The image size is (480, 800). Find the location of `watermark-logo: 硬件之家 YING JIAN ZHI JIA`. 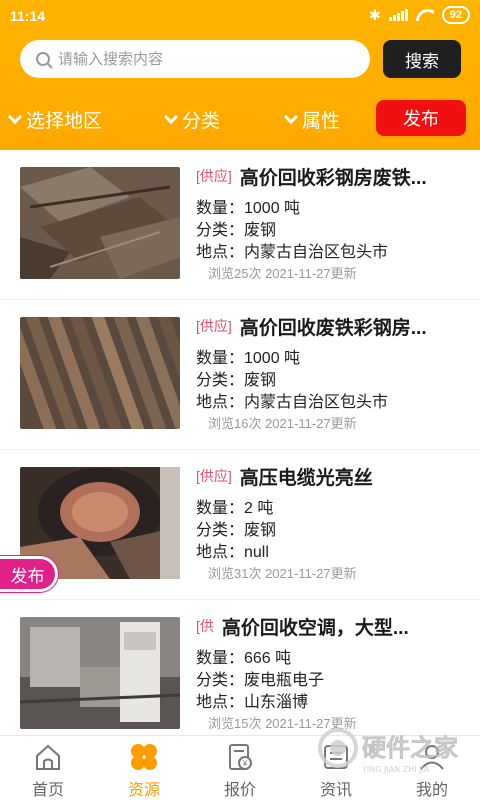

watermark-logo: 硬件之家 YING JIAN ZHI JIA is located at coordinates (396, 750).